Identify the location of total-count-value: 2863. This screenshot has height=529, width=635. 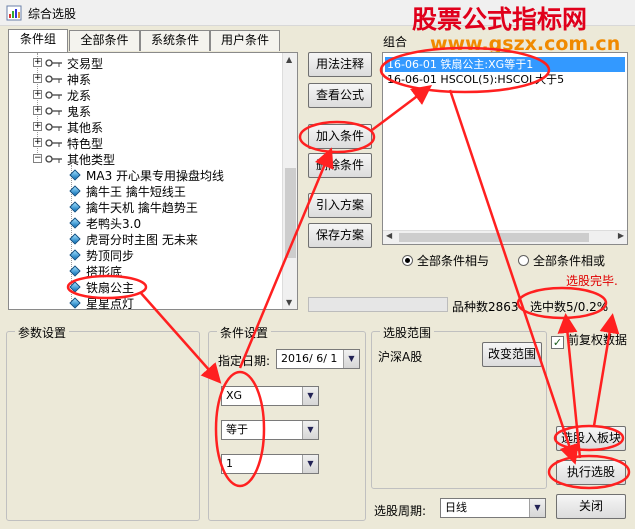
(503, 307).